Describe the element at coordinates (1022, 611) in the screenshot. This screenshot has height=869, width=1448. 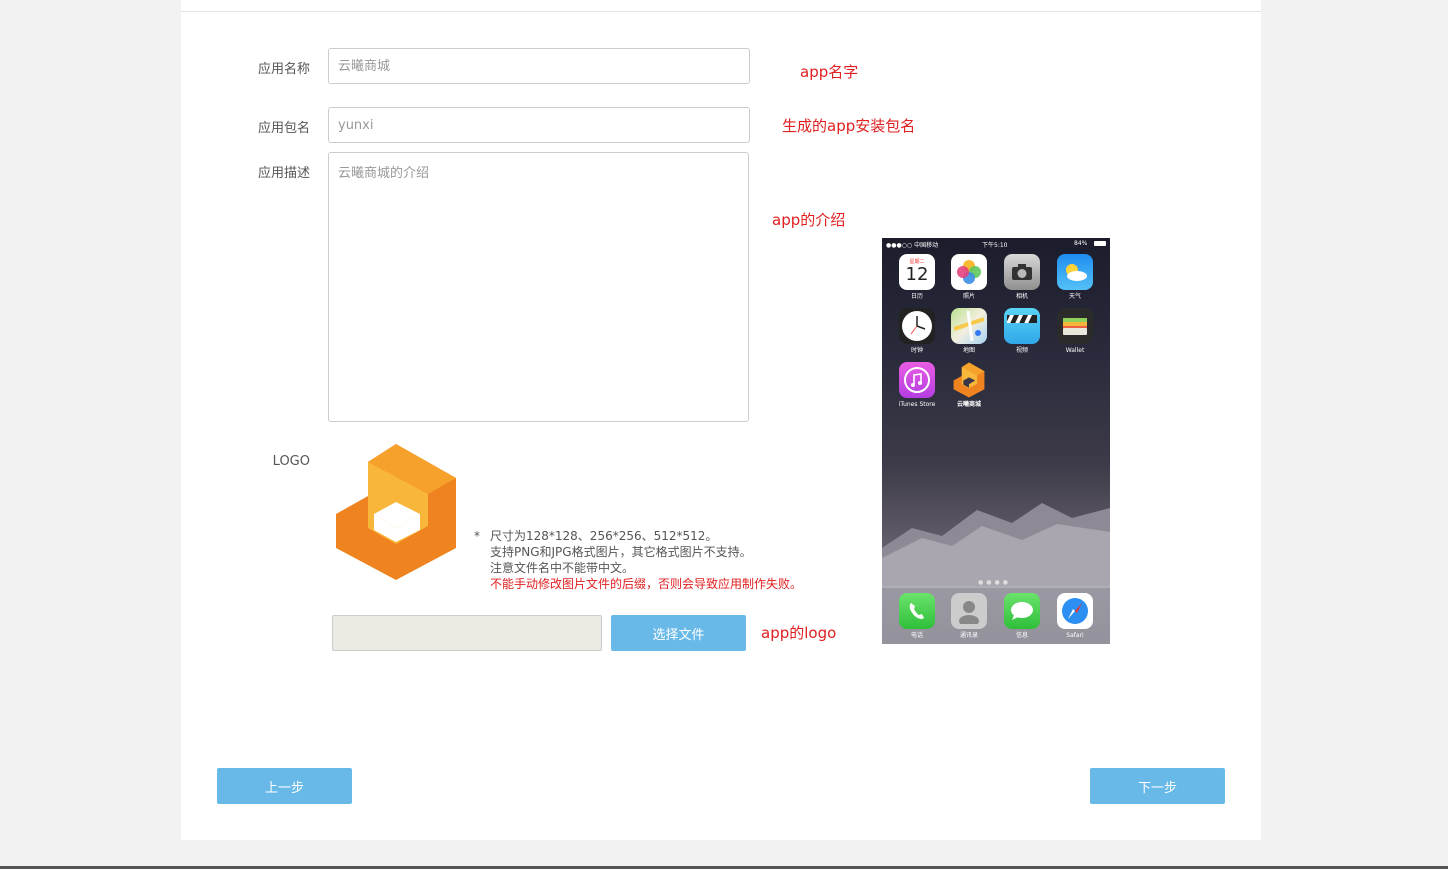
I see `messages-icon` at that location.